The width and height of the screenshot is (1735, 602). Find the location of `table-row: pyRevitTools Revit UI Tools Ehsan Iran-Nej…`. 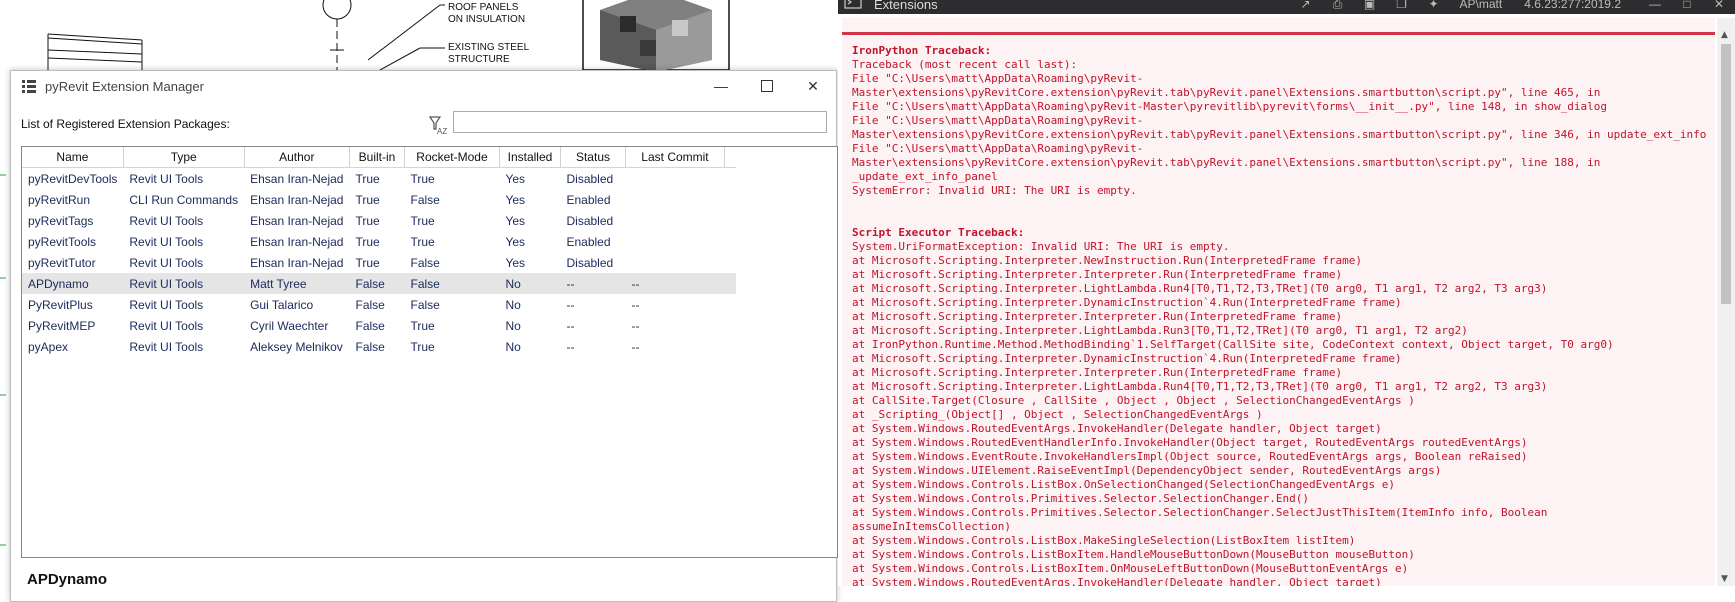

table-row: pyRevitTools Revit UI Tools Ehsan Iran-Nej… is located at coordinates (379, 241).